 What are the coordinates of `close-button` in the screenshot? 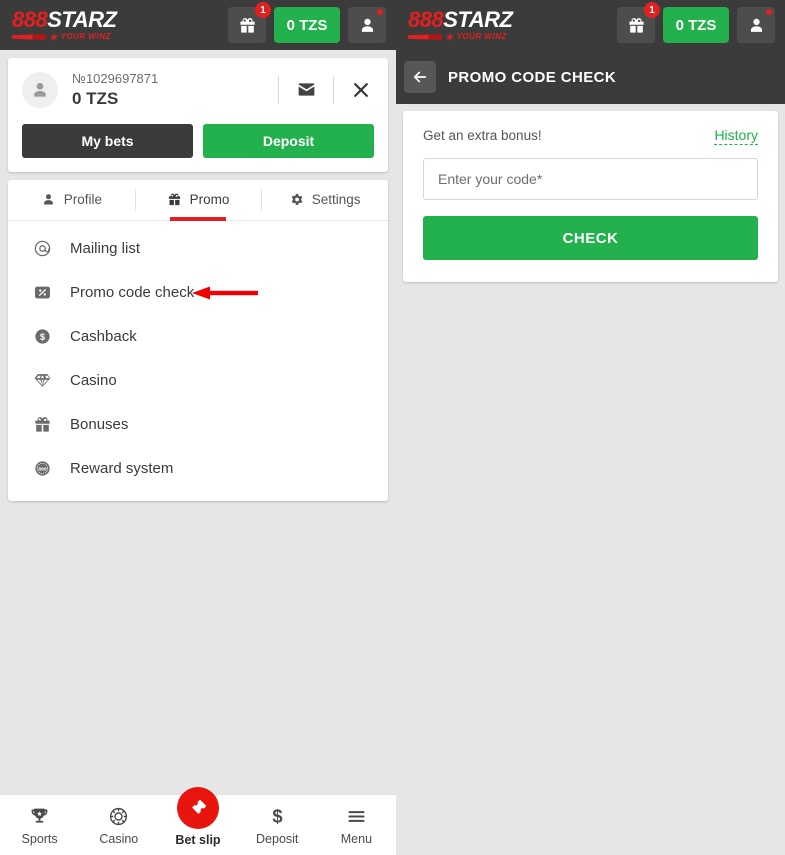 It's located at (361, 90).